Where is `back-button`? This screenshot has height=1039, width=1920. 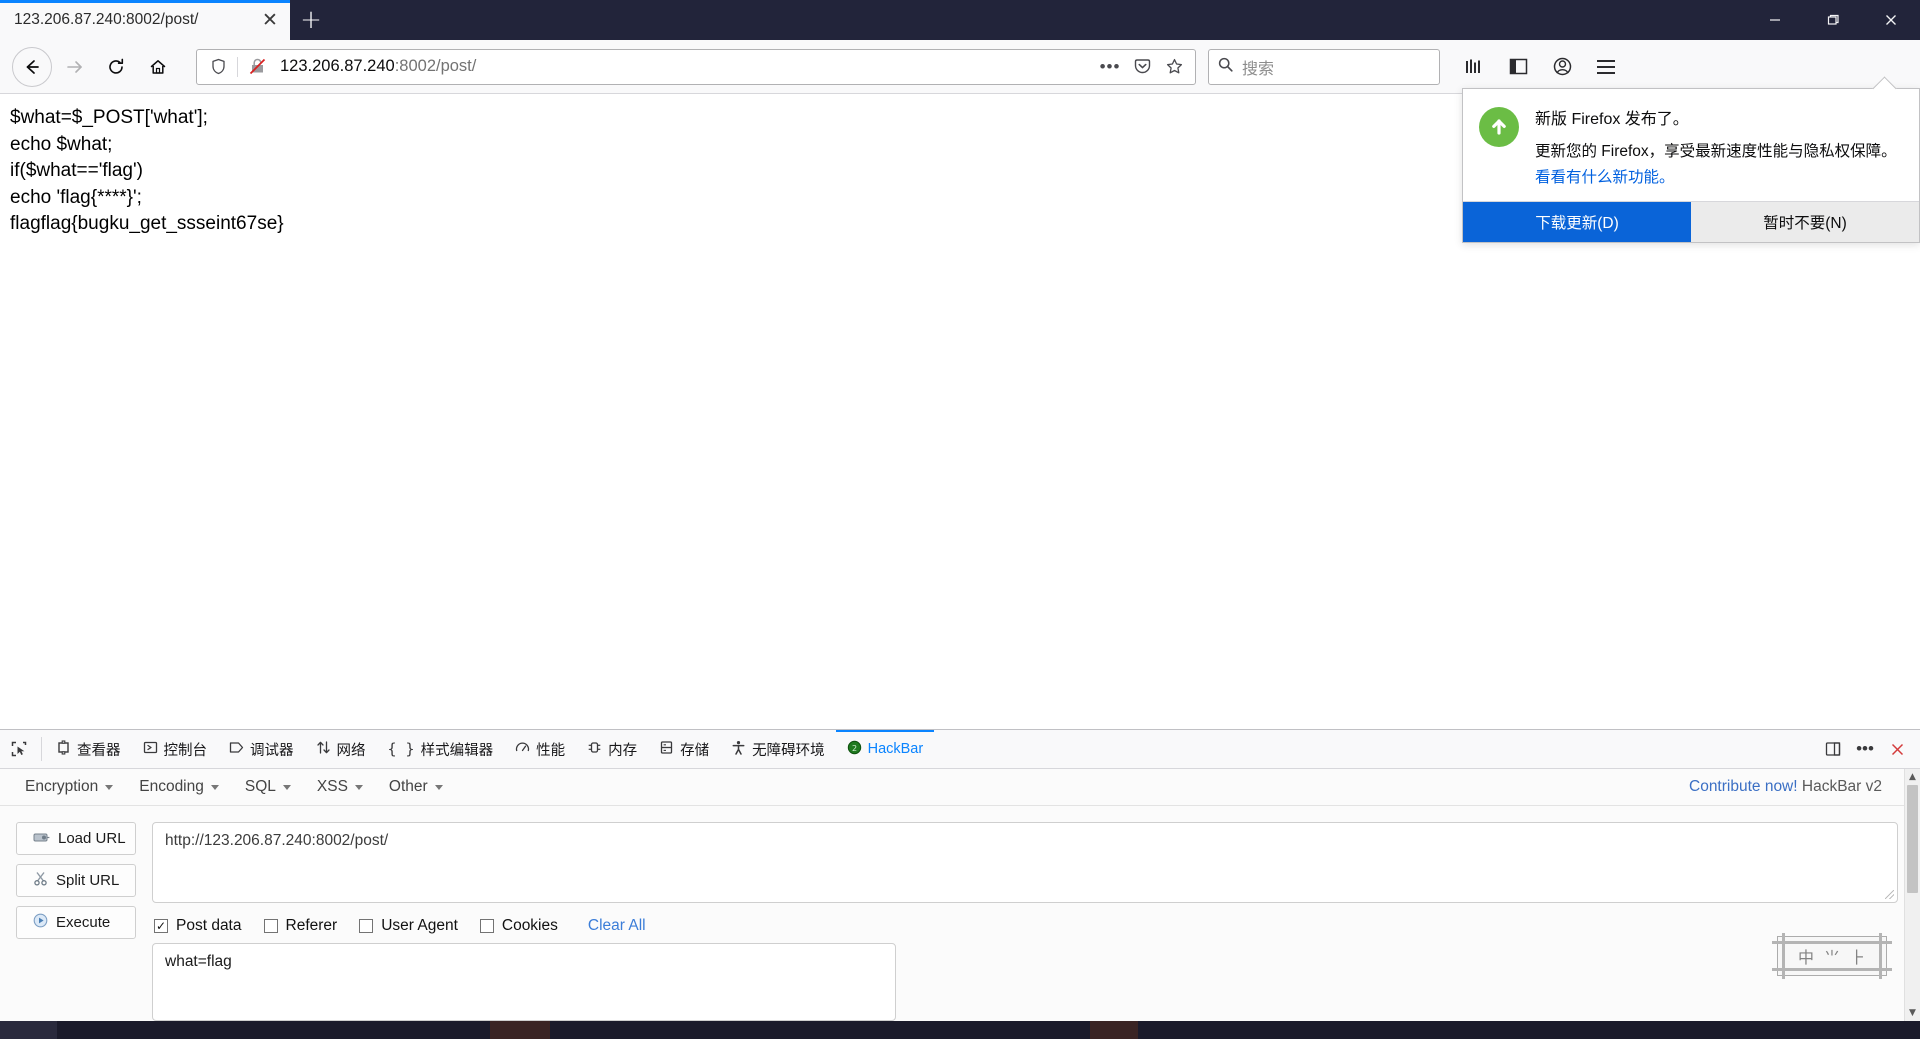
back-button is located at coordinates (32, 66).